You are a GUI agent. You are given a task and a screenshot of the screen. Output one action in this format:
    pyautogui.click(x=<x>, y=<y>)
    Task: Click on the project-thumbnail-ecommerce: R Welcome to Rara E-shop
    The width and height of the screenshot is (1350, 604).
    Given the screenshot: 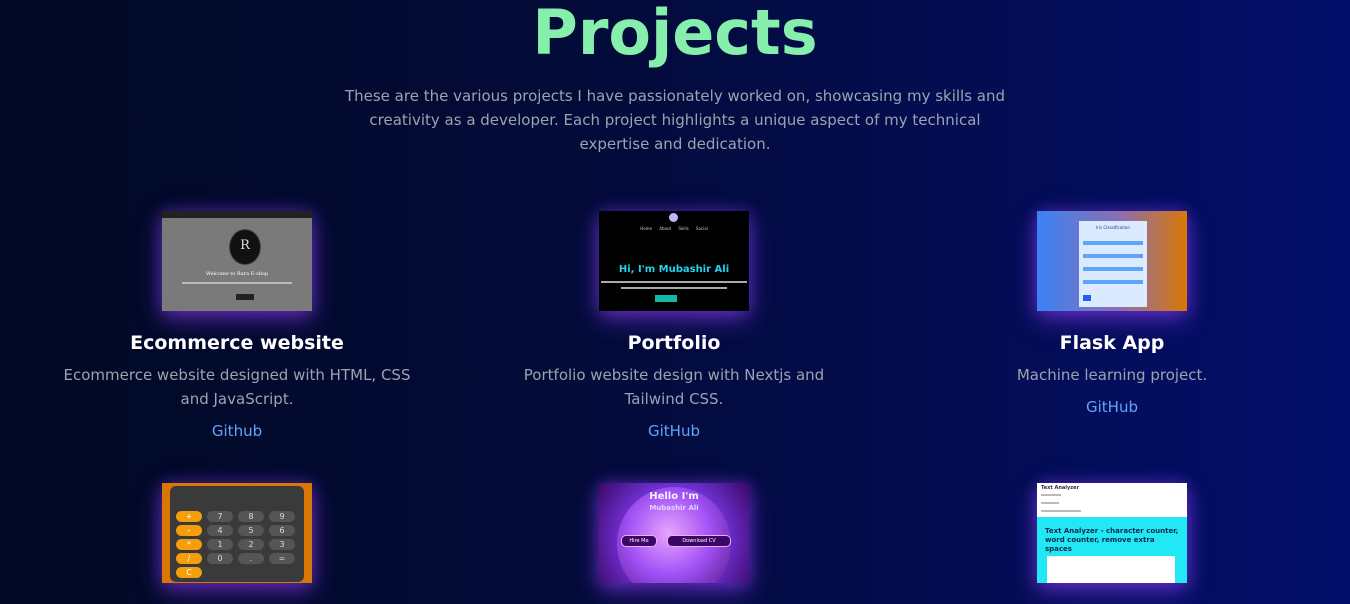 What is the action you would take?
    pyautogui.click(x=237, y=261)
    